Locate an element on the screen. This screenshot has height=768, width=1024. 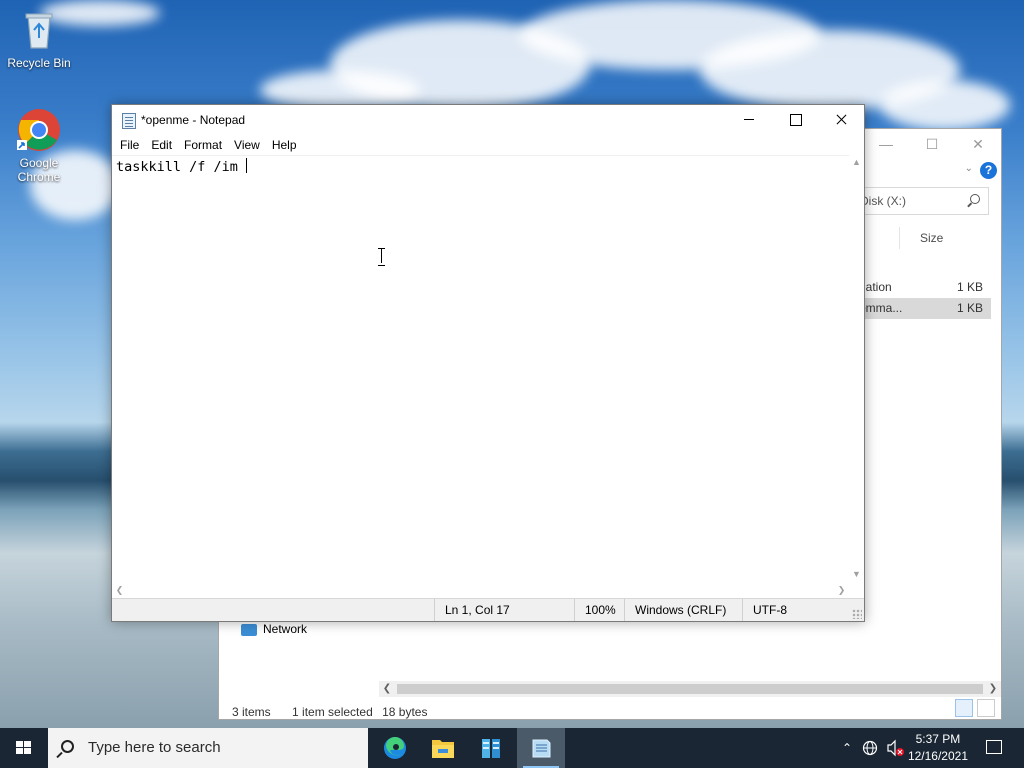
recycle-bin-icon is located at coordinates (39, 30).